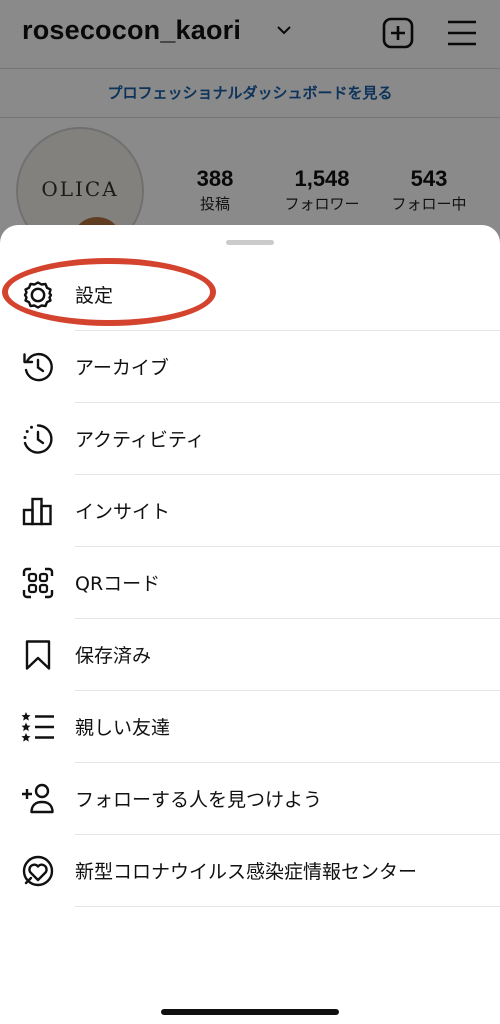 The image size is (500, 1024). I want to click on menu-item-label: 保存済み, so click(113, 656).